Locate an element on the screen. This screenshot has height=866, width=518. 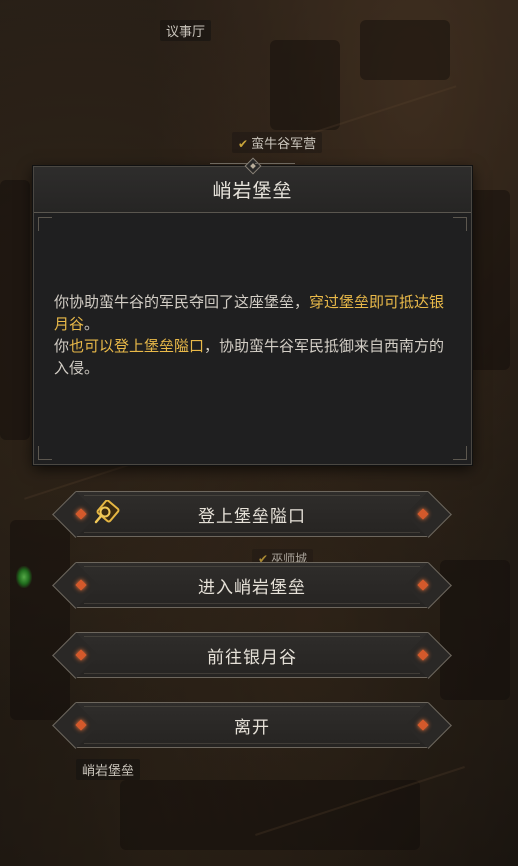
description-paragraph-2: 你也可以登上堡垒隘口，协助蛮牛谷军民抵御来自西南方的入侵。 is located at coordinates (251, 357).